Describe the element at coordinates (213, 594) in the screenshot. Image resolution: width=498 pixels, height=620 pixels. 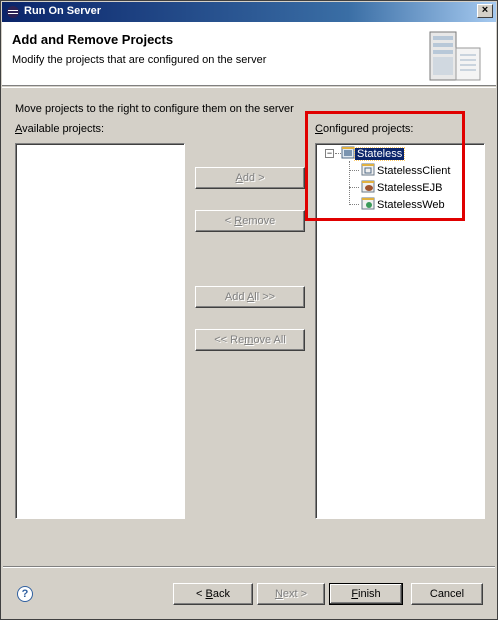
I see `back-button: < Back` at that location.